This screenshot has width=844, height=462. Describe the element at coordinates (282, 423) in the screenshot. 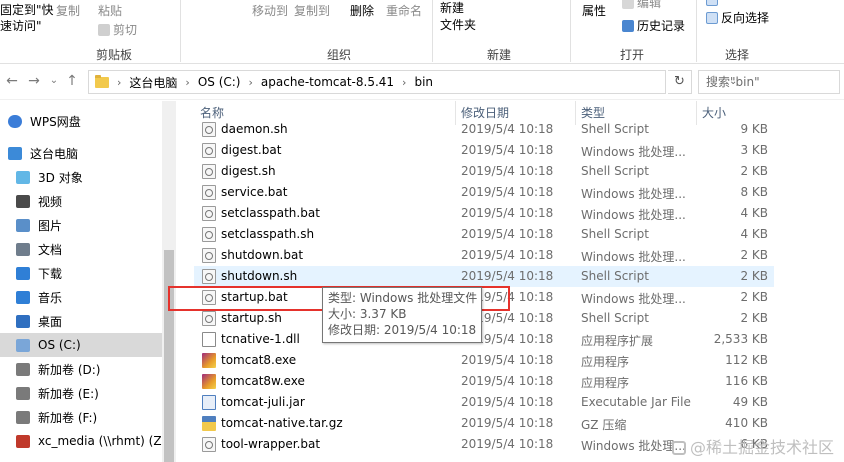

I see `file-name: tomcat-native.tar.gz` at that location.